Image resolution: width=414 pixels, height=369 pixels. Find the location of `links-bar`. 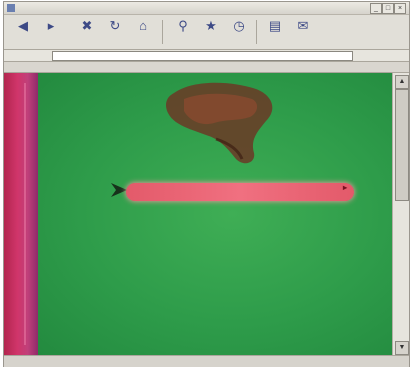

links-bar is located at coordinates (206, 67).